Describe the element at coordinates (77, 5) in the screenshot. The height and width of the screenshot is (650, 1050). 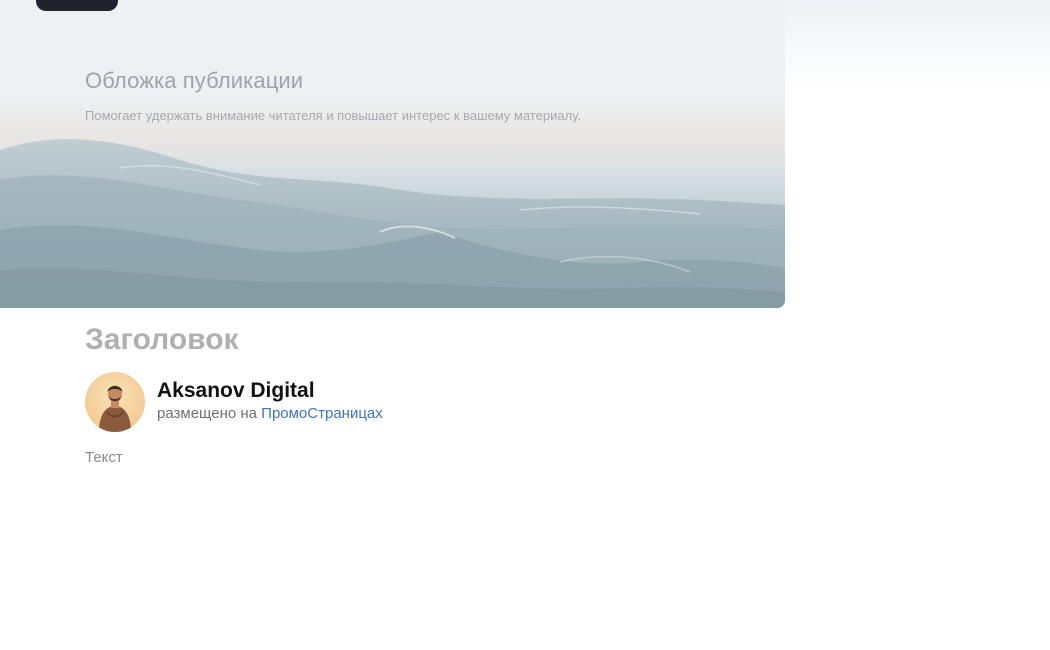
I see `top-pill-button` at that location.